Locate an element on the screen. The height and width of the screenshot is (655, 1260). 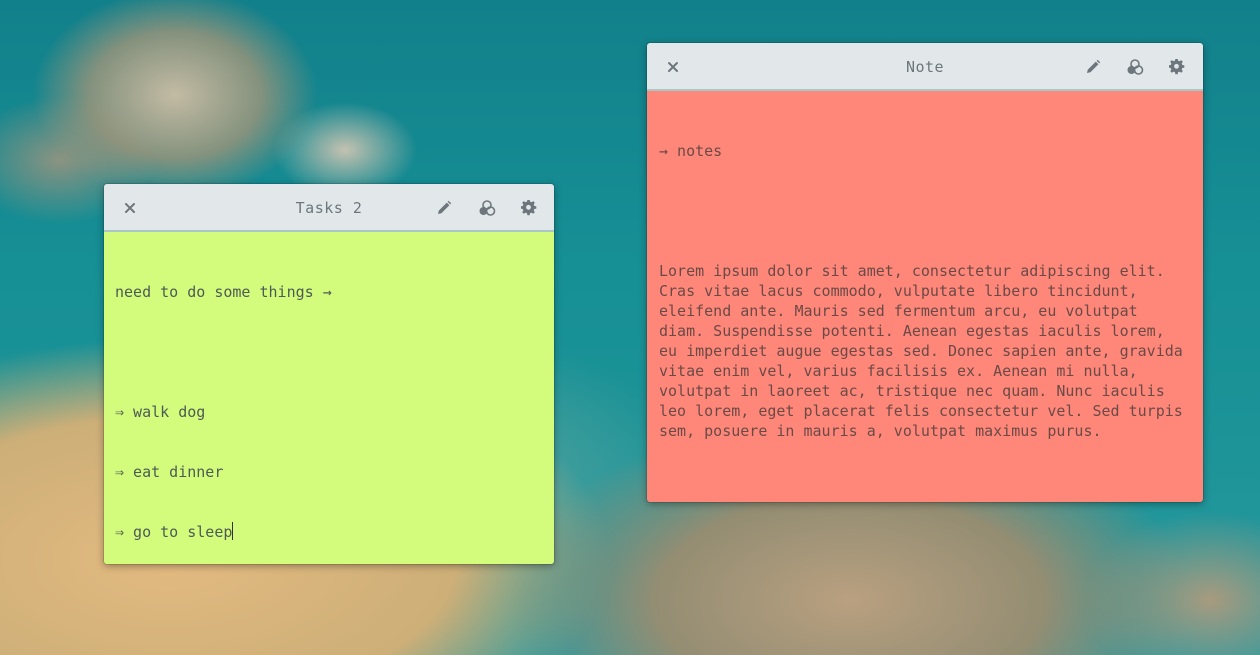
text-caret is located at coordinates (233, 531).